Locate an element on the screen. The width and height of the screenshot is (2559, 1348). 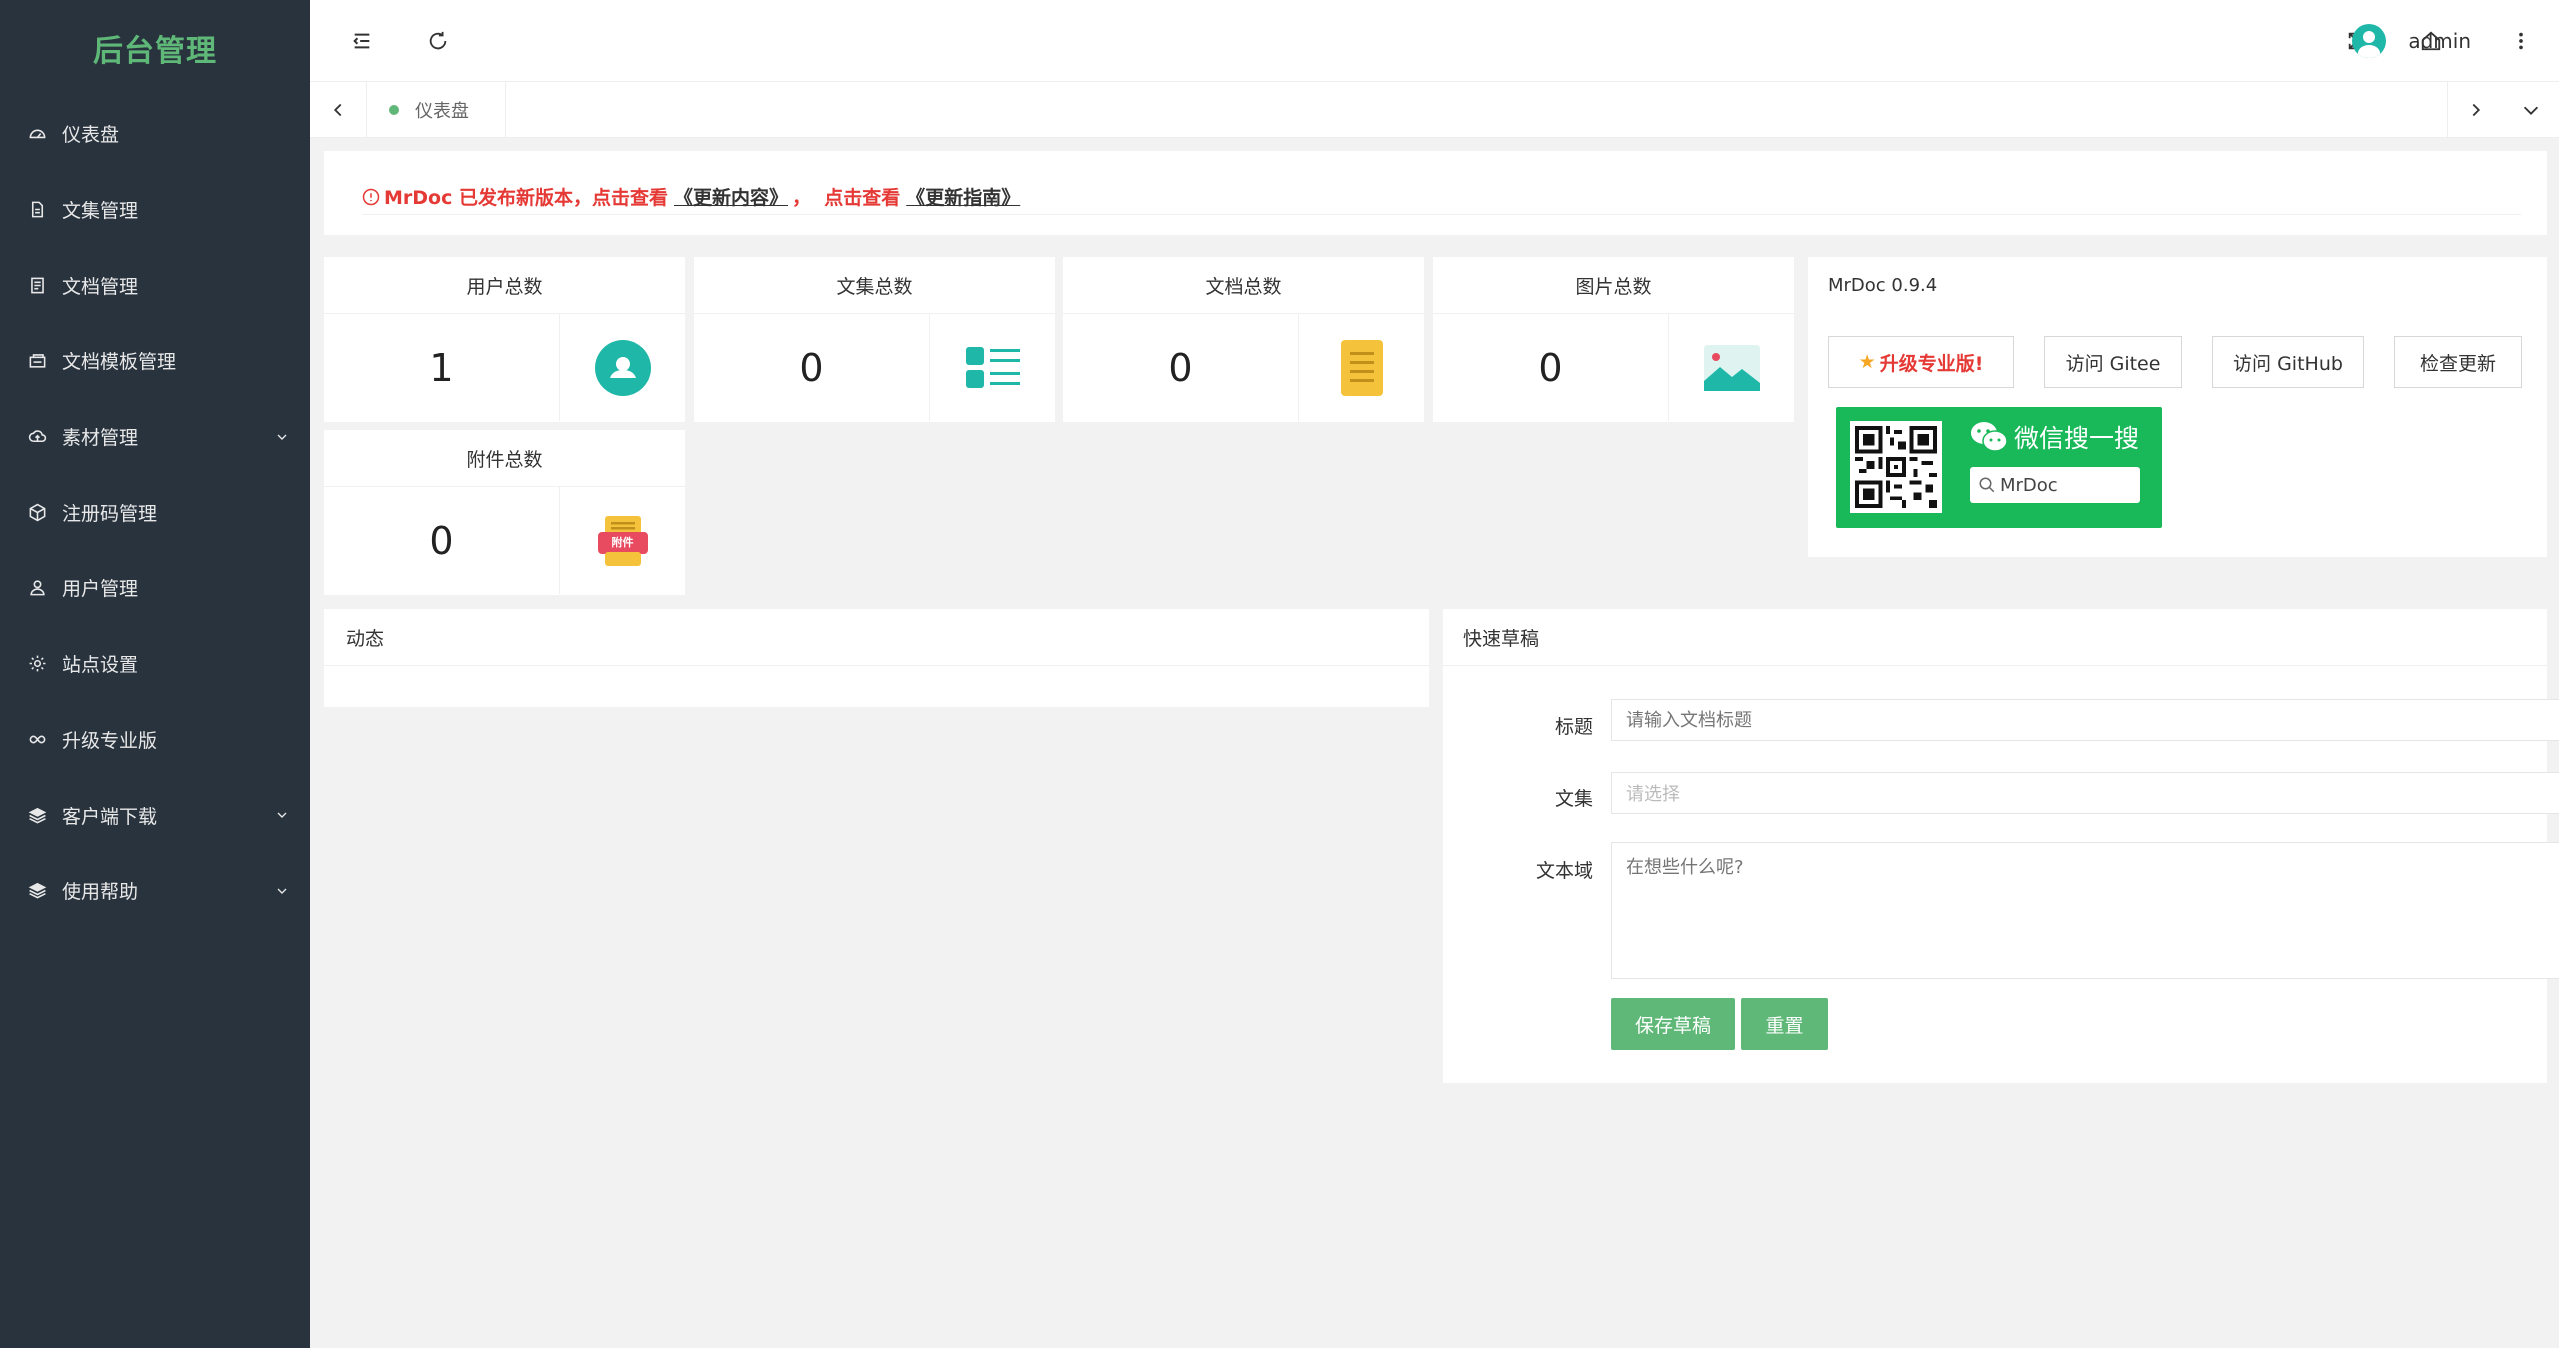
stat-title: 文档总数 is located at coordinates (1243, 285).